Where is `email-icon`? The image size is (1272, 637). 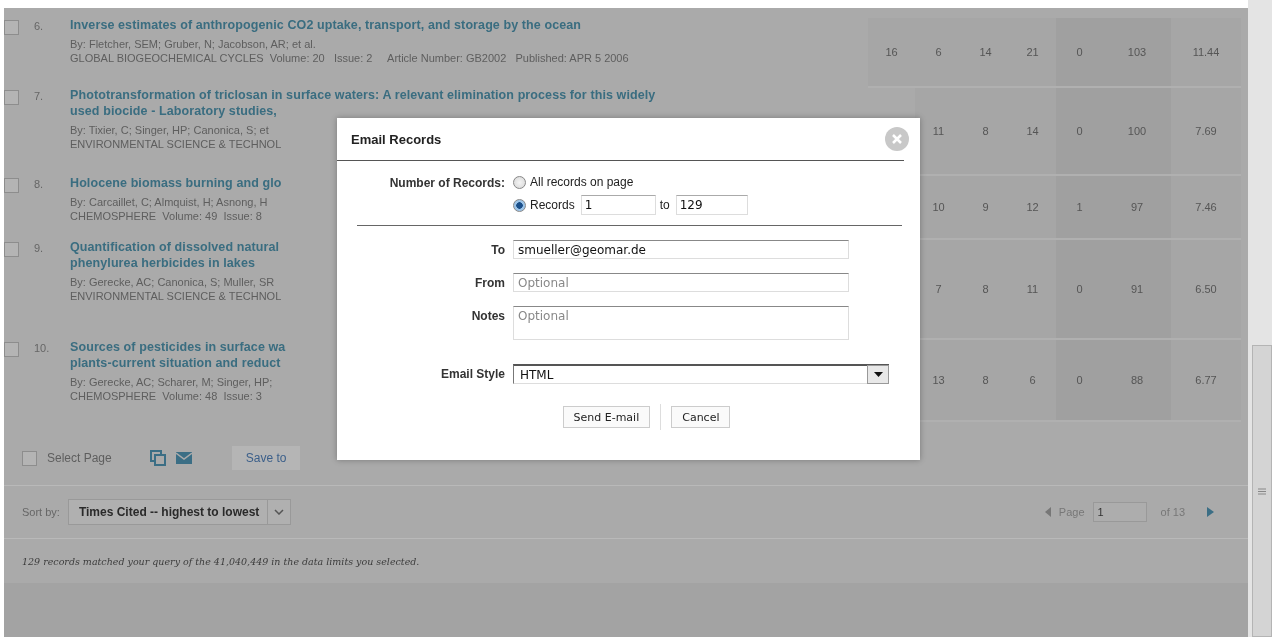
email-icon is located at coordinates (183, 458).